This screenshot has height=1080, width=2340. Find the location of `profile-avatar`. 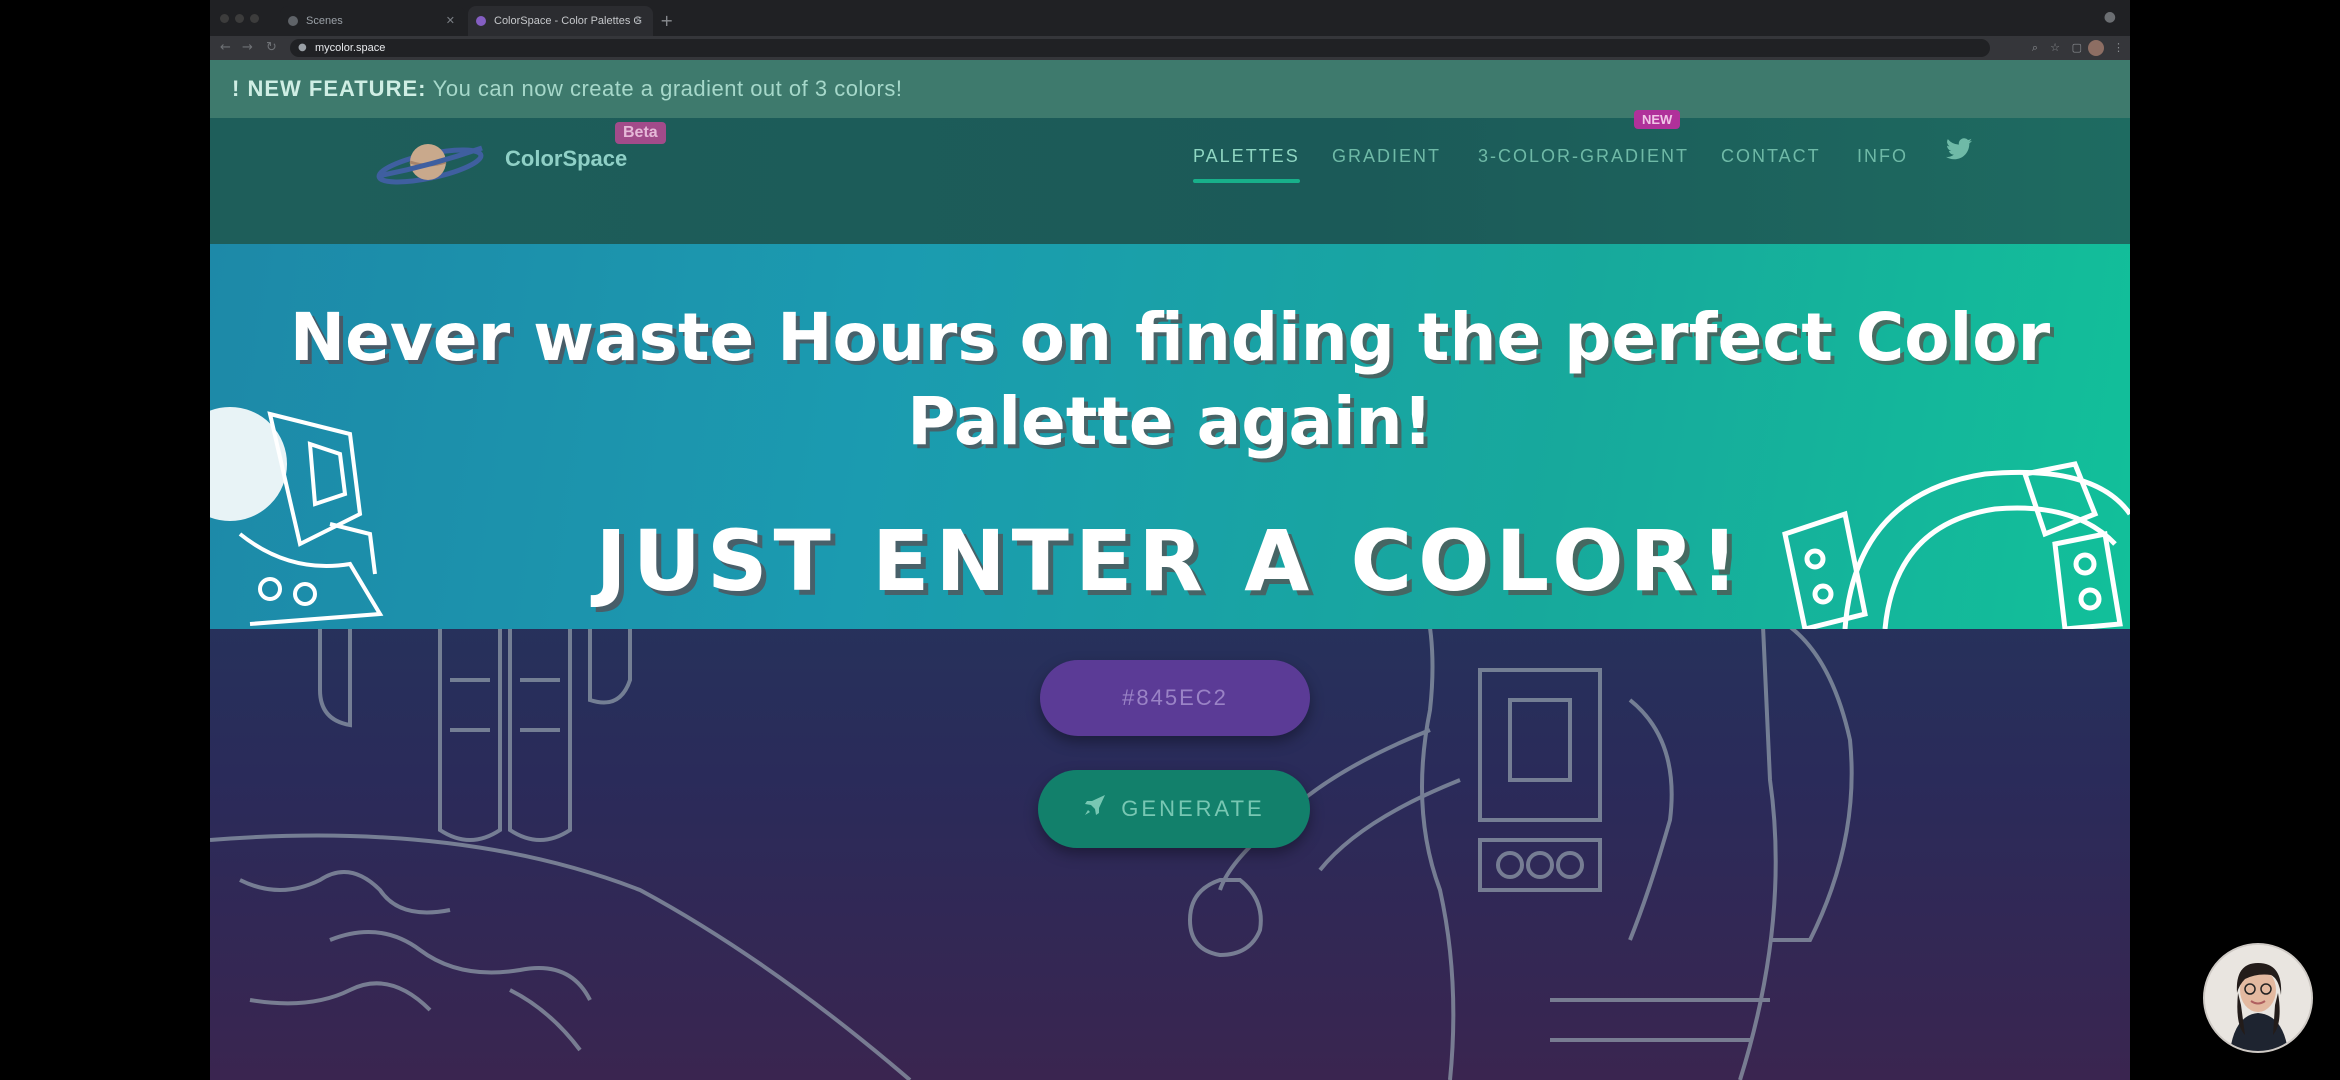

profile-avatar is located at coordinates (2096, 48).